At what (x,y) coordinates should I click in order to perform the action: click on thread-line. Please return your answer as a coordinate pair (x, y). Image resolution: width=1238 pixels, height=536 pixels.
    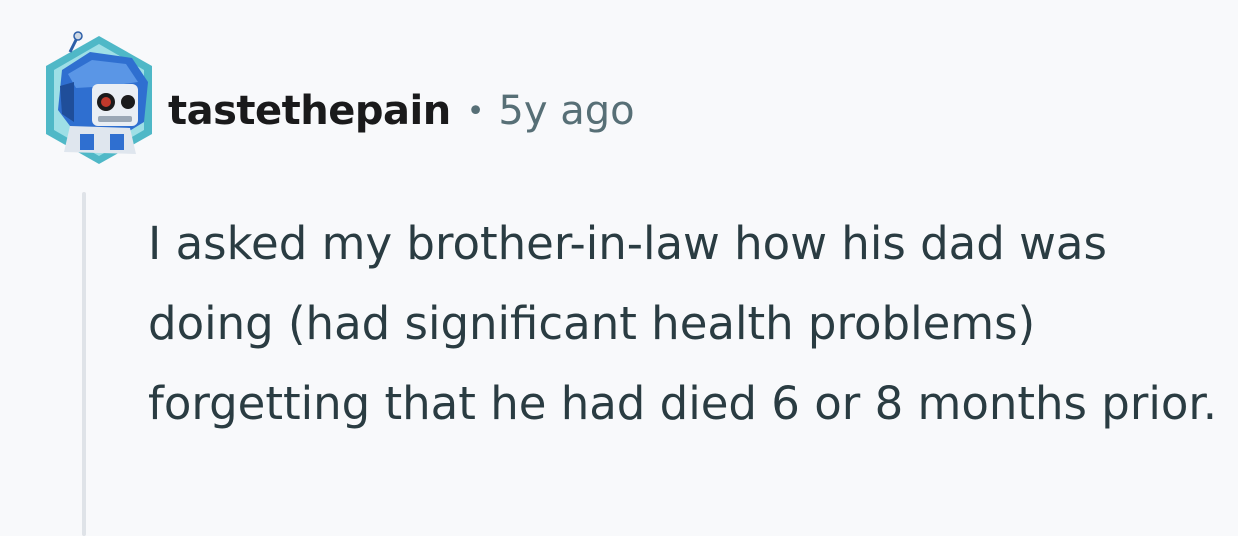
    Looking at the image, I should click on (84, 364).